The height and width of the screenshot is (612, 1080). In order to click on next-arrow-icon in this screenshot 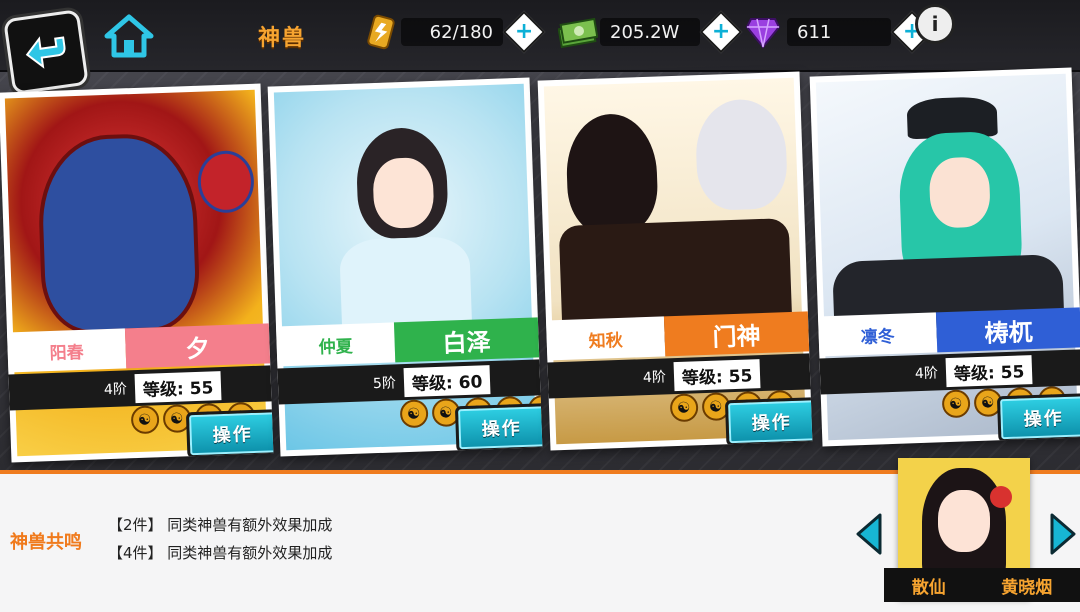, I will do `click(1063, 534)`.